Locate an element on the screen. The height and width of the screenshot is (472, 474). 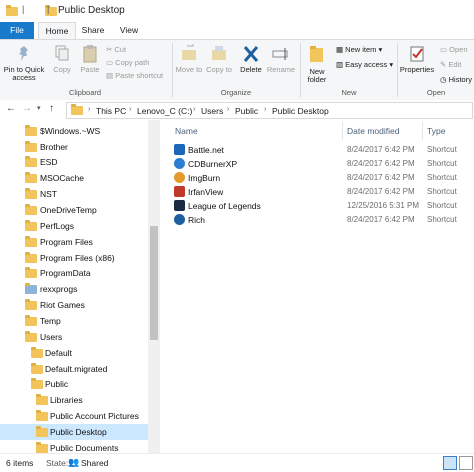
history-button: ◷ History is located at coordinates (456, 79).